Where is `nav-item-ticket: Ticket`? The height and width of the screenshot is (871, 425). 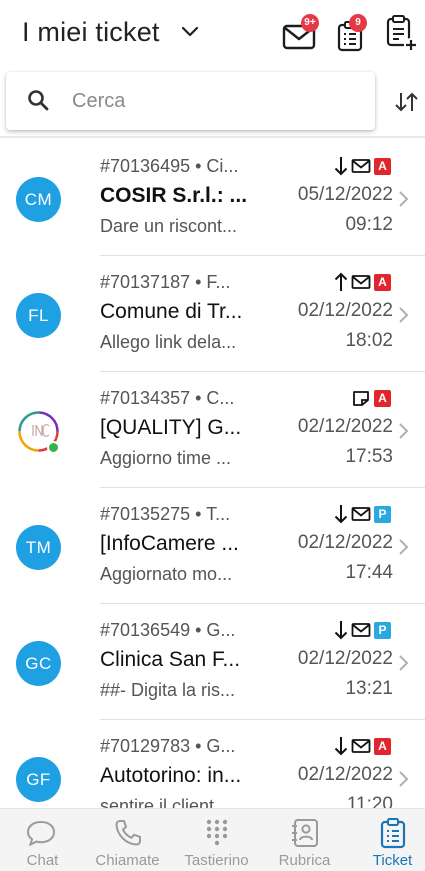 nav-item-ticket: Ticket is located at coordinates (387, 840).